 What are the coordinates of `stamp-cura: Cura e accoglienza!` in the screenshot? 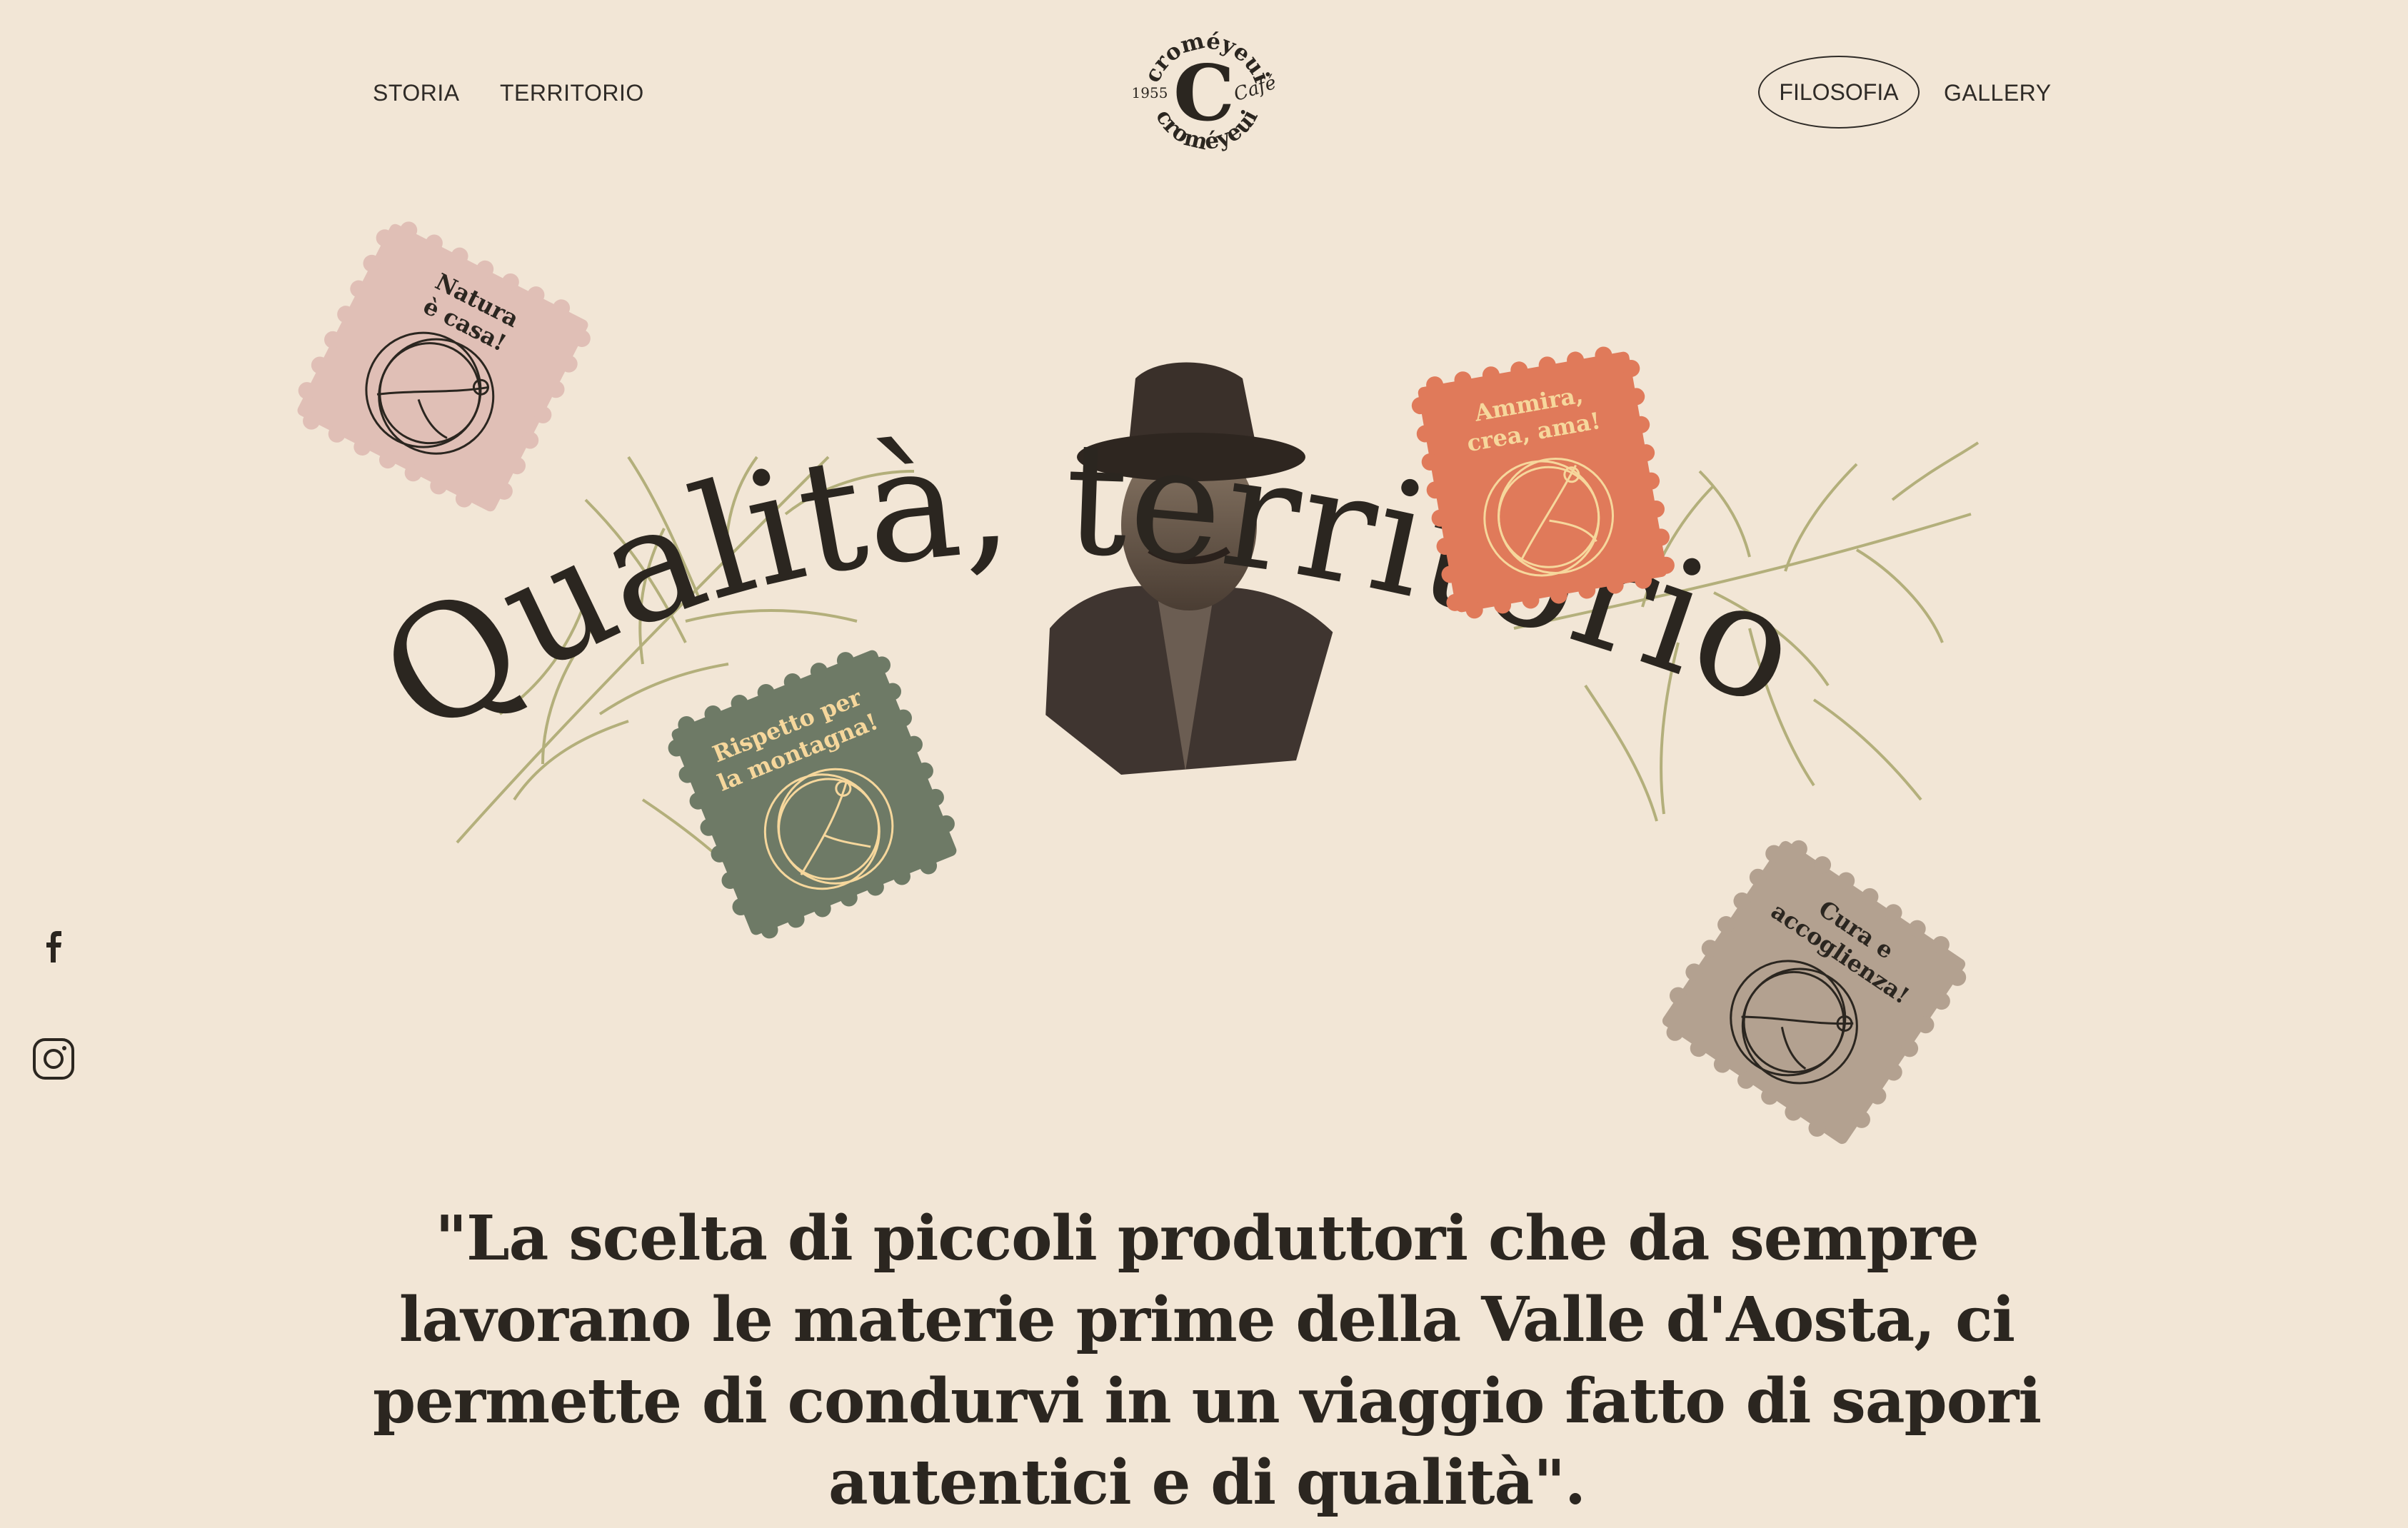 It's located at (1814, 993).